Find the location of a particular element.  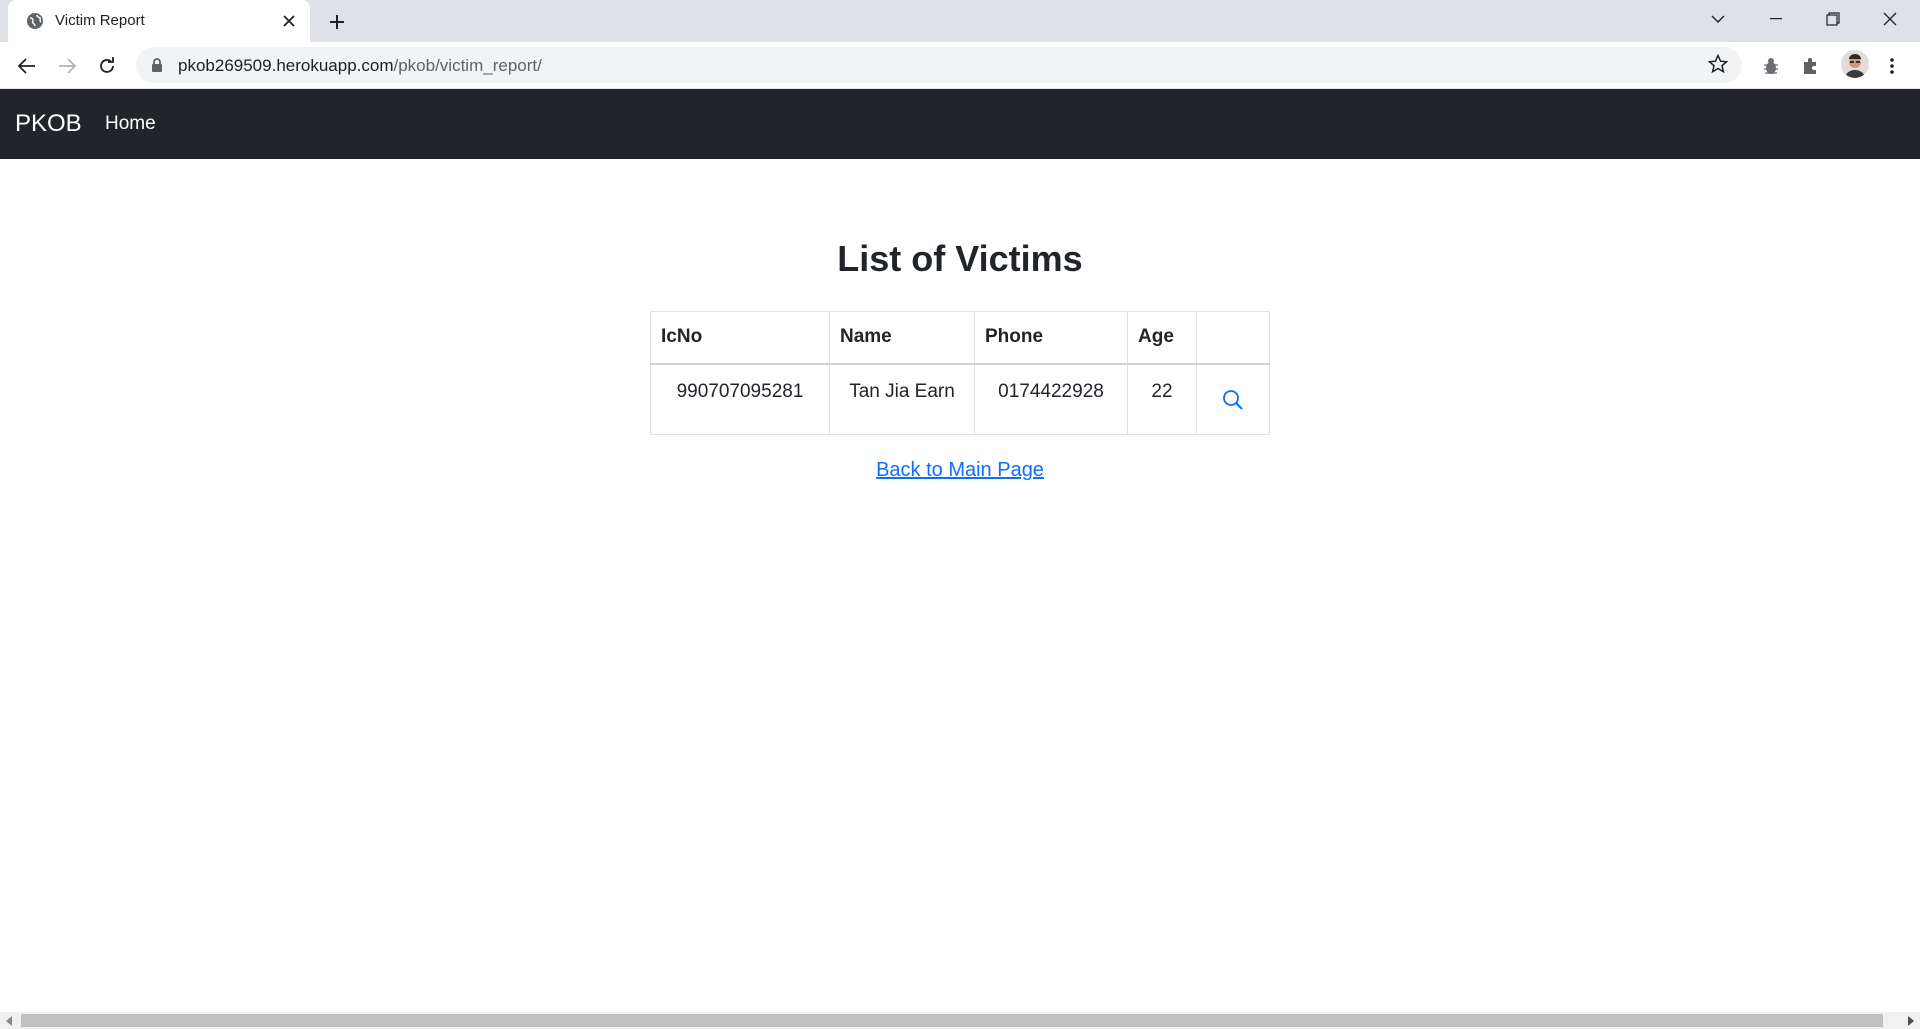

back-arrow-icon is located at coordinates (27, 66).